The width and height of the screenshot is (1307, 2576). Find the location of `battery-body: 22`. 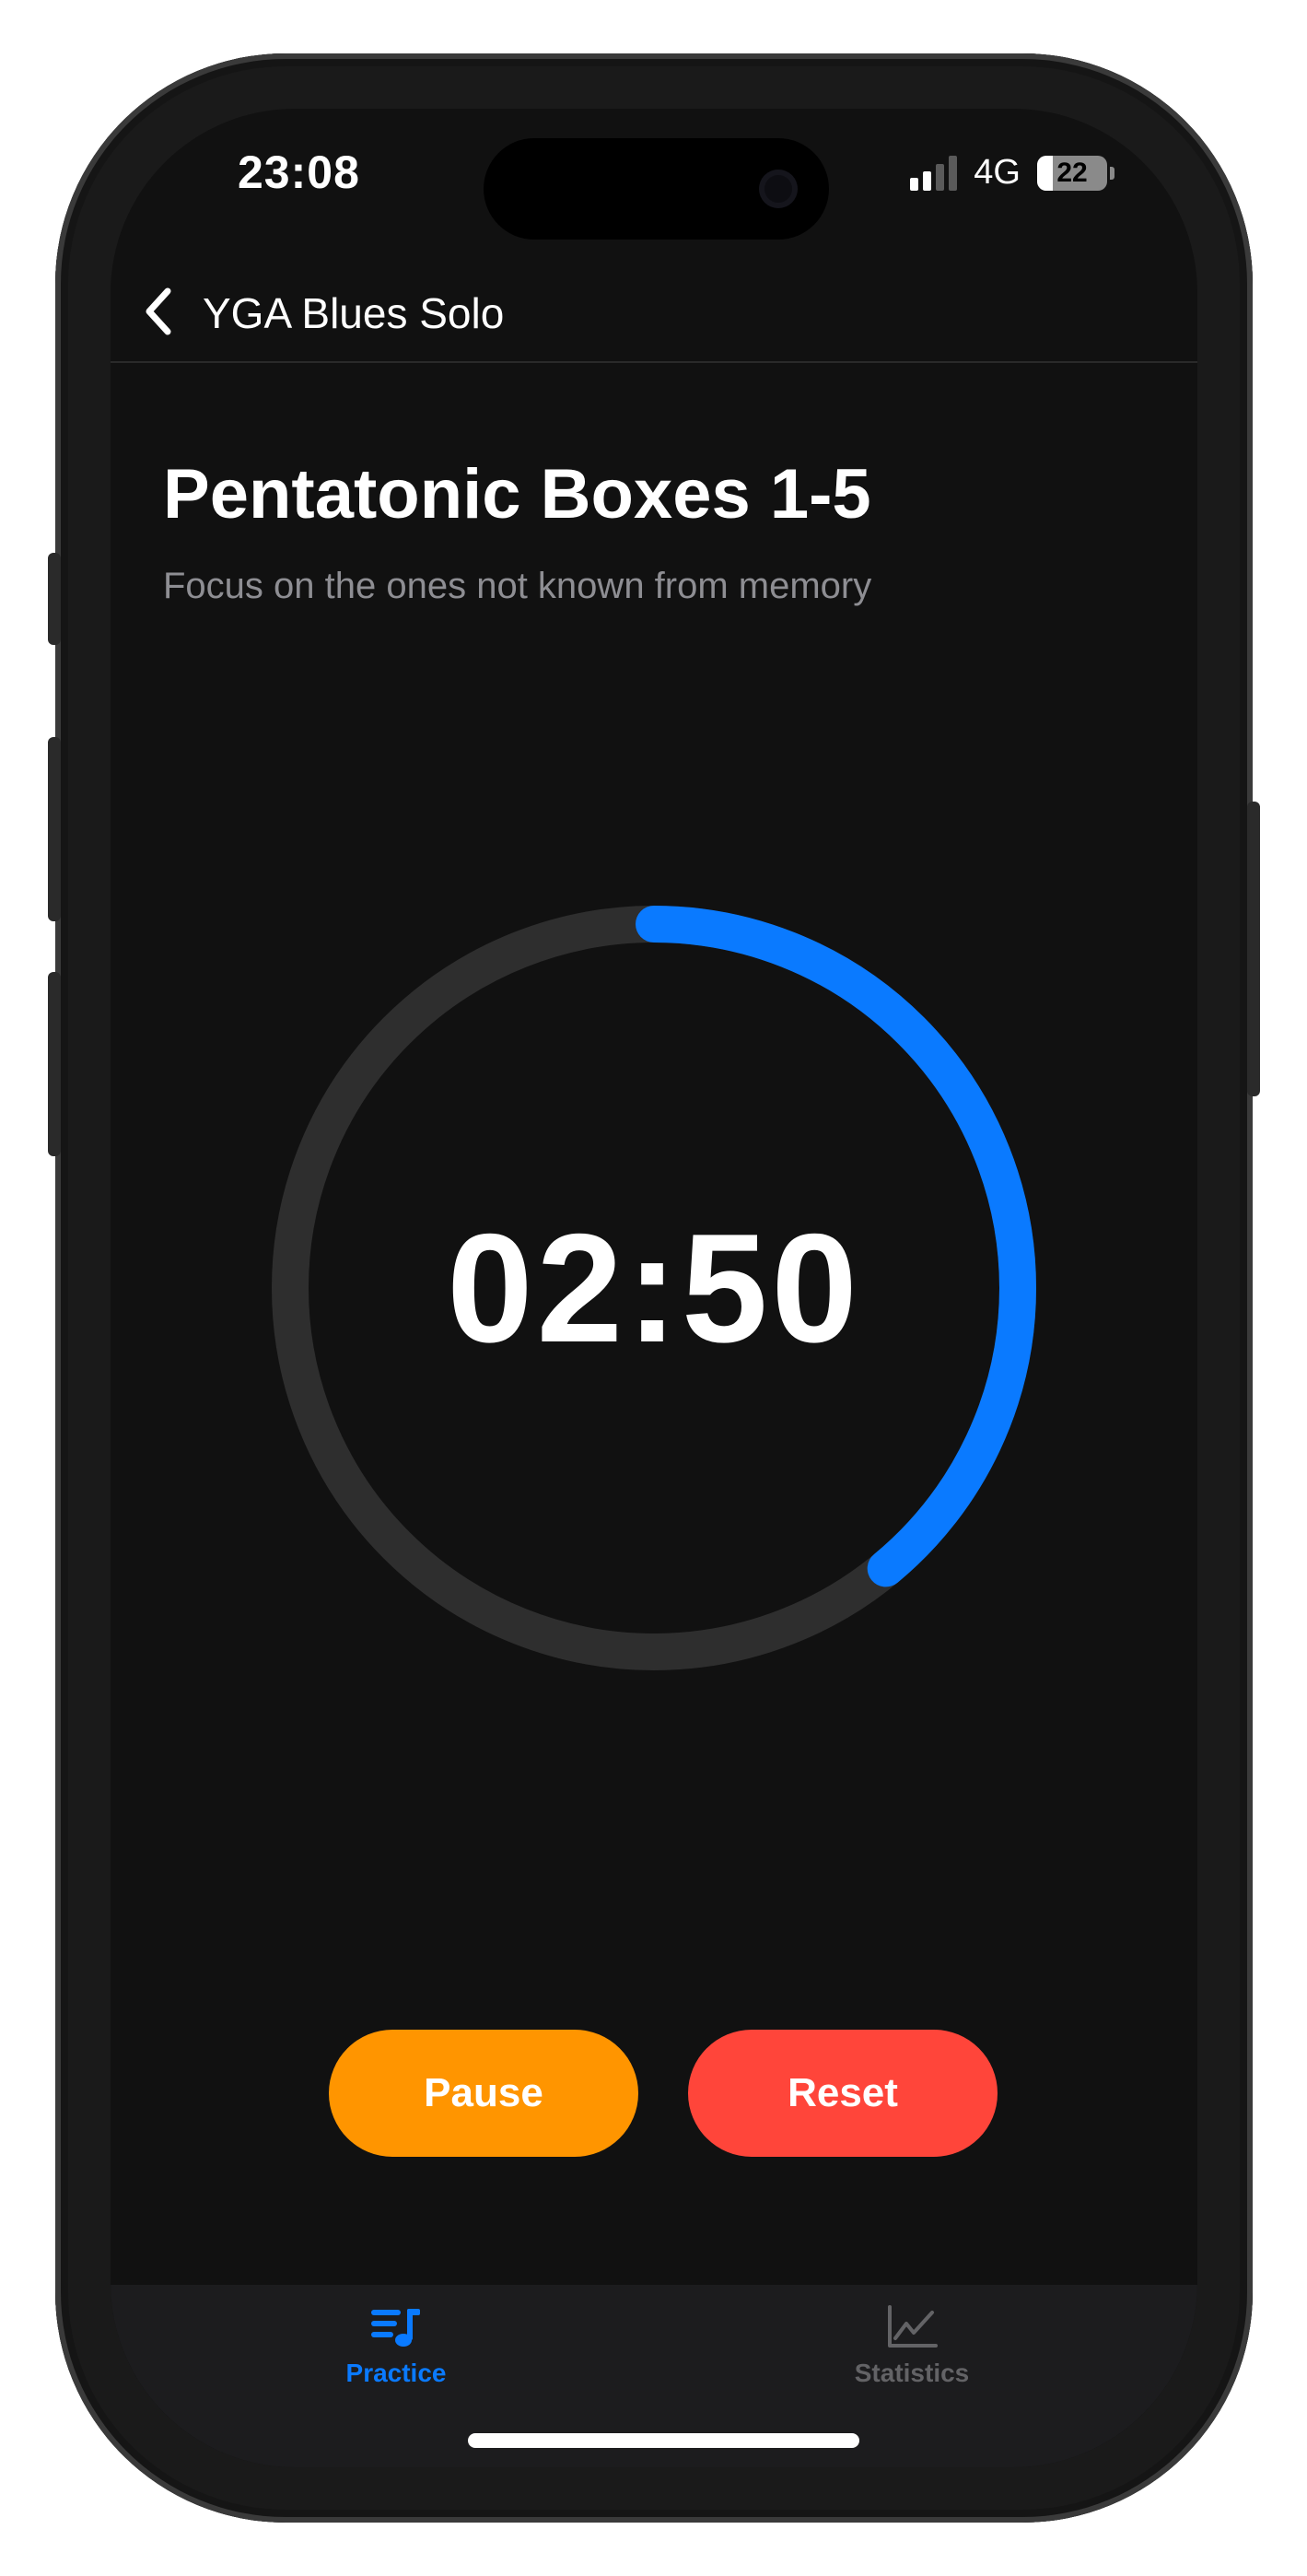

battery-body: 22 is located at coordinates (1072, 173).